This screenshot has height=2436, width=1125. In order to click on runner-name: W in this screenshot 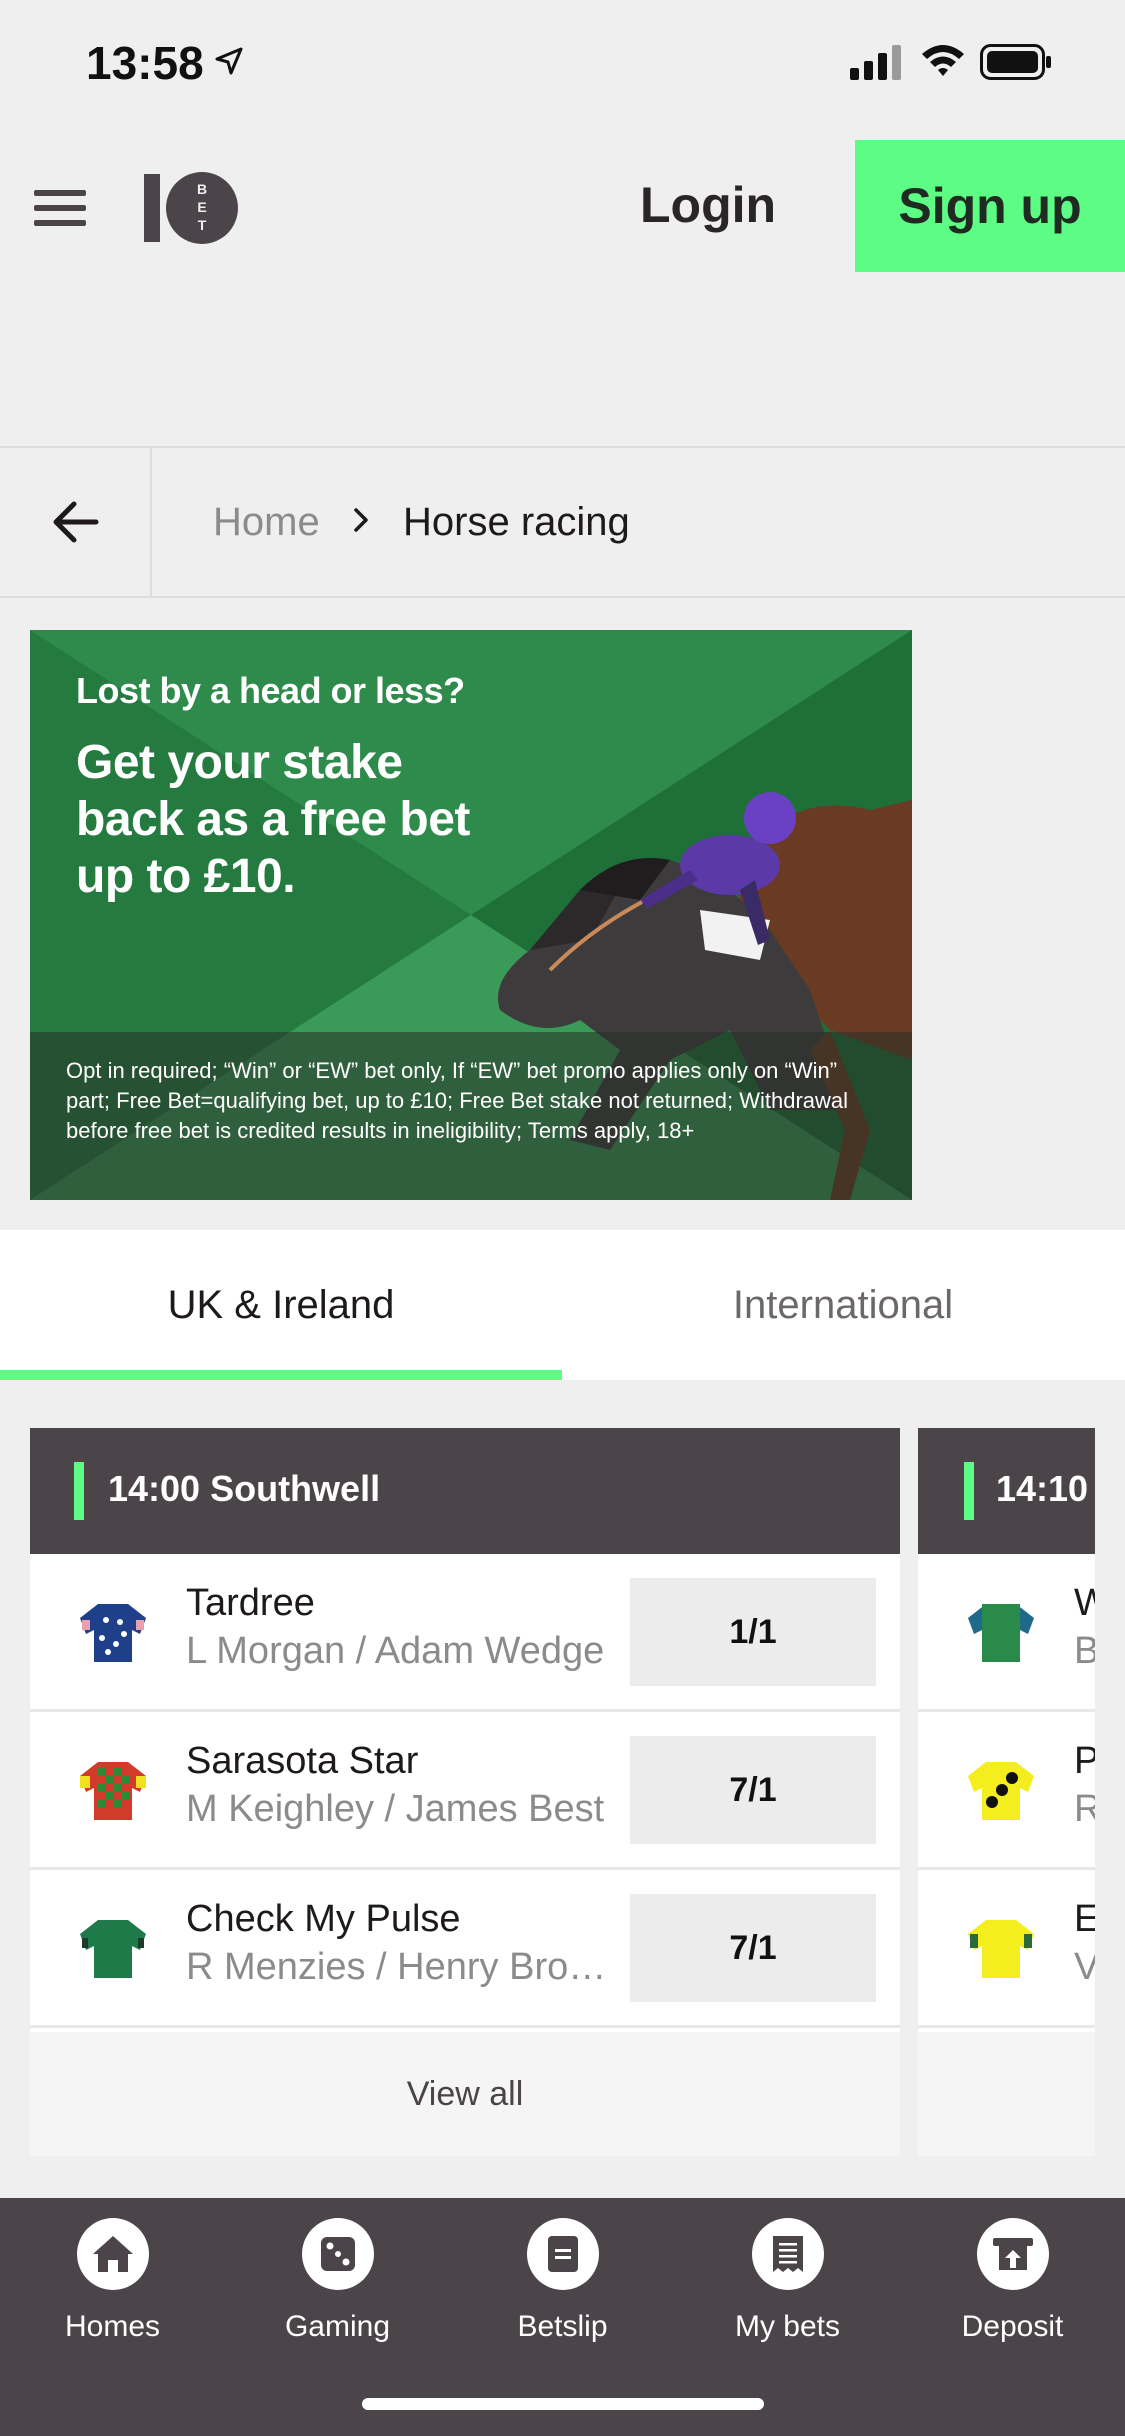, I will do `click(1084, 1603)`.